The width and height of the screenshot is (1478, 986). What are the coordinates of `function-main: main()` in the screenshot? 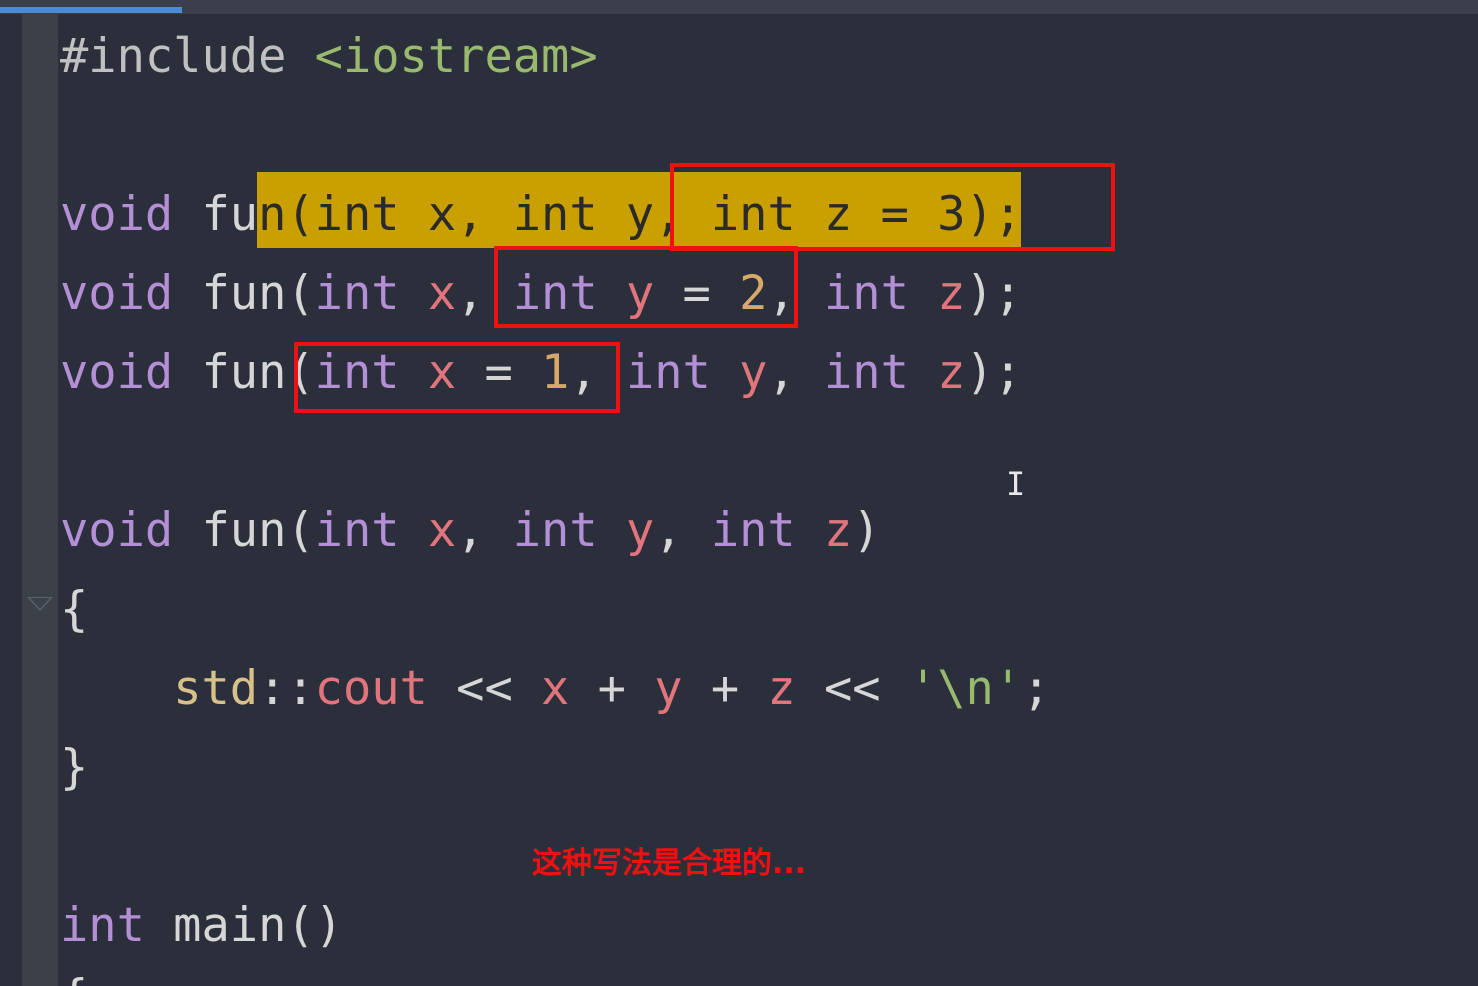 It's located at (243, 925).